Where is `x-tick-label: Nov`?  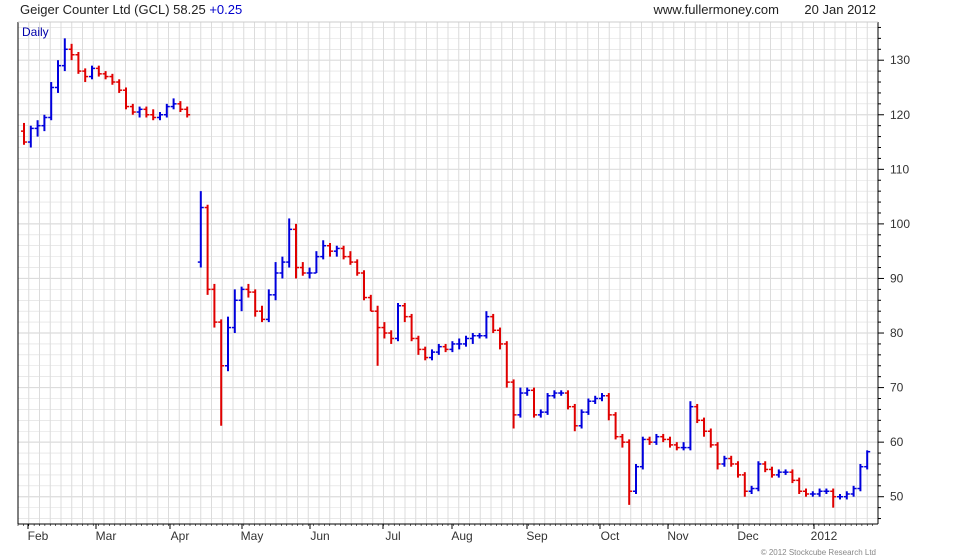
x-tick-label: Nov is located at coordinates (677, 536).